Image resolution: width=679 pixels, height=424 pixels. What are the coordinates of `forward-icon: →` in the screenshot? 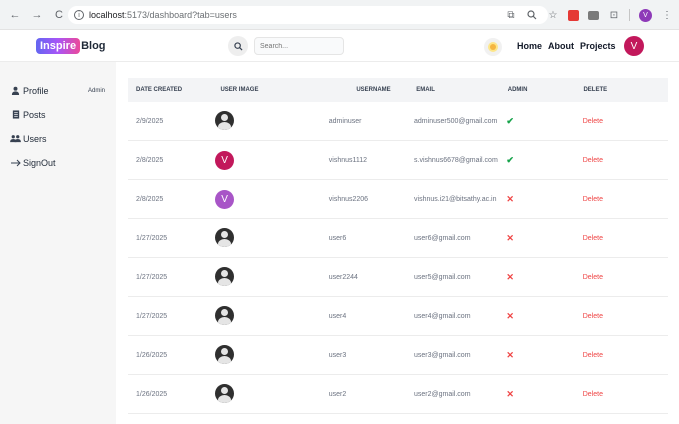 It's located at (37, 15).